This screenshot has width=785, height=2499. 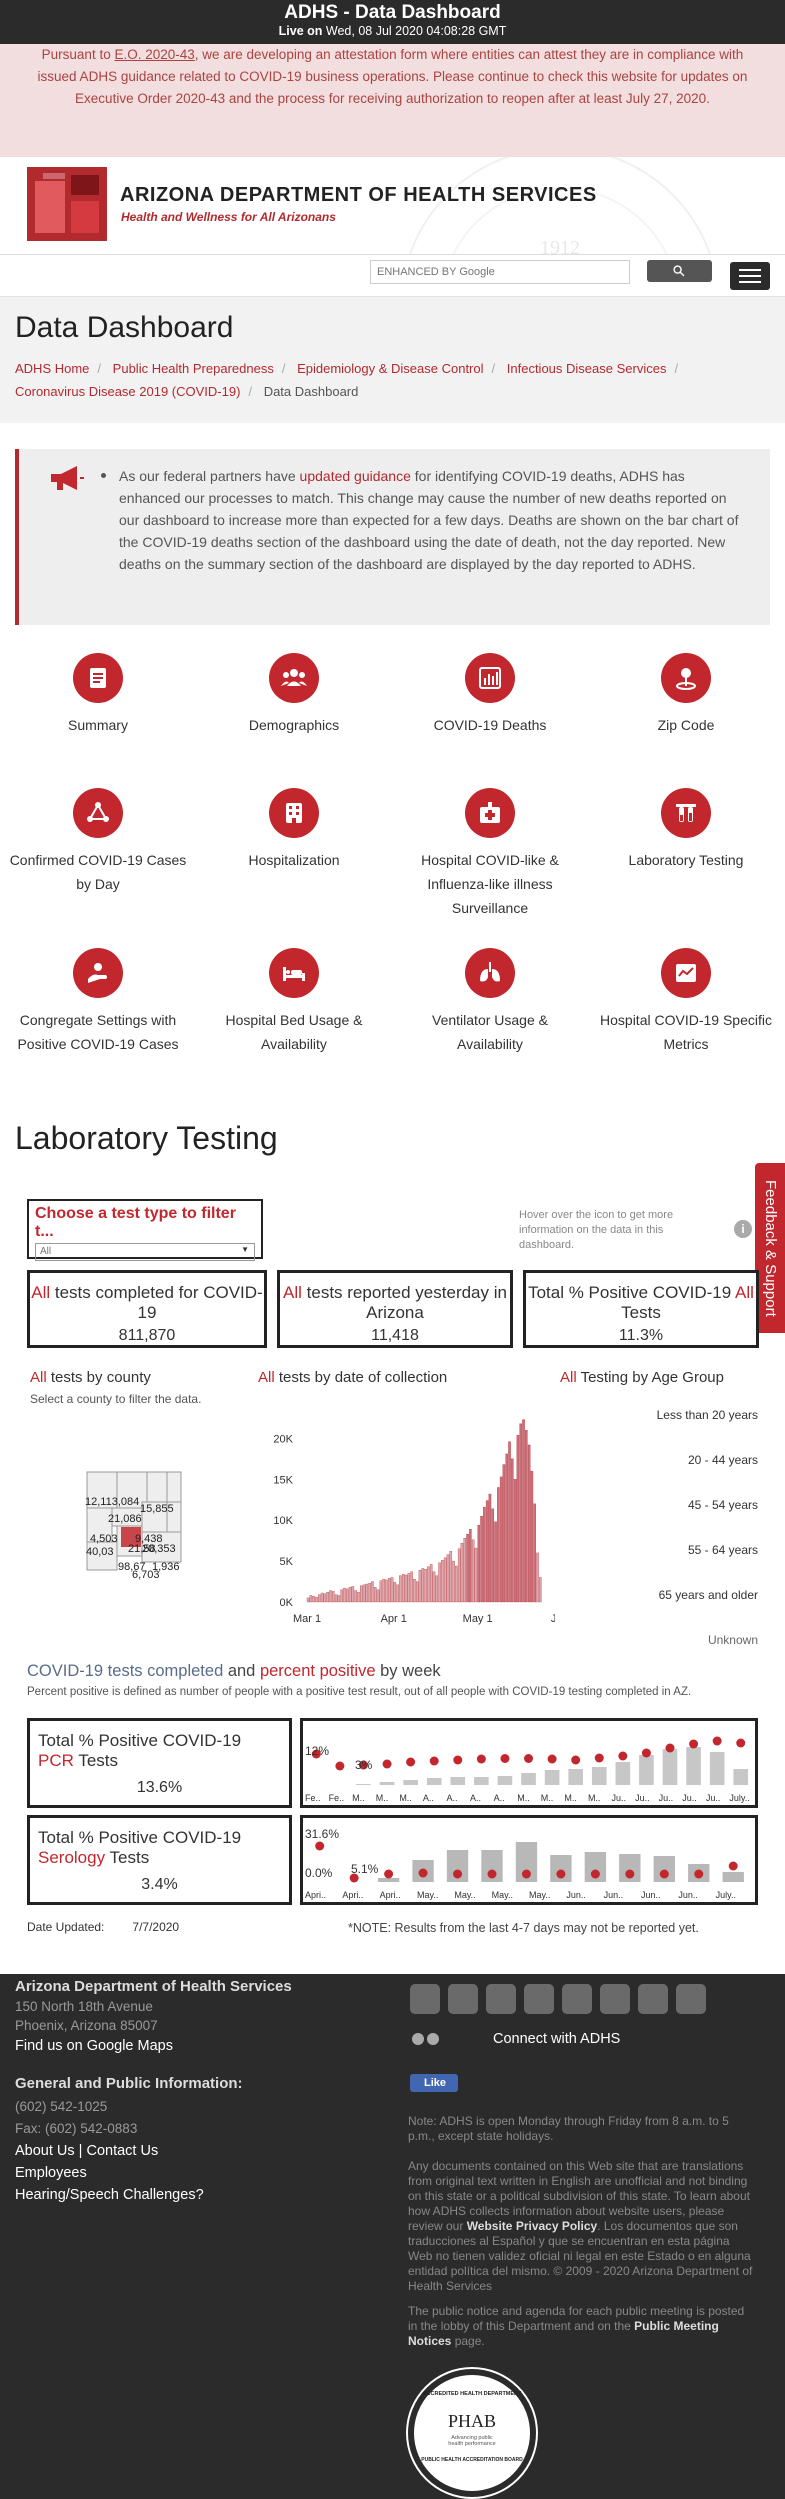 What do you see at coordinates (490, 695) in the screenshot?
I see `tile-deaths: COVID-19 Deaths` at bounding box center [490, 695].